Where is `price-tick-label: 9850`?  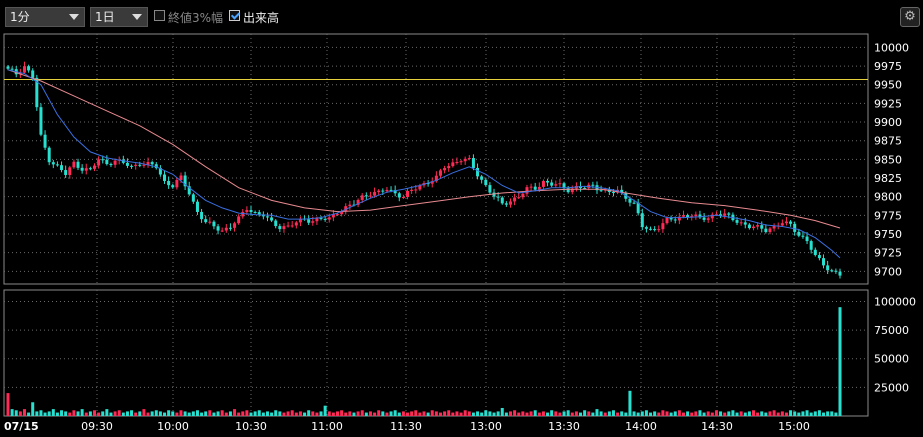 price-tick-label: 9850 is located at coordinates (888, 159).